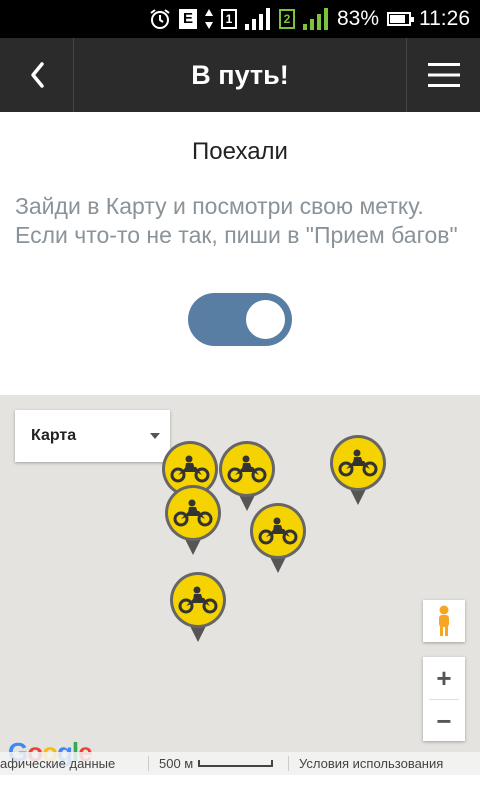 This screenshot has height=800, width=480. I want to click on battery-icon, so click(400, 19).